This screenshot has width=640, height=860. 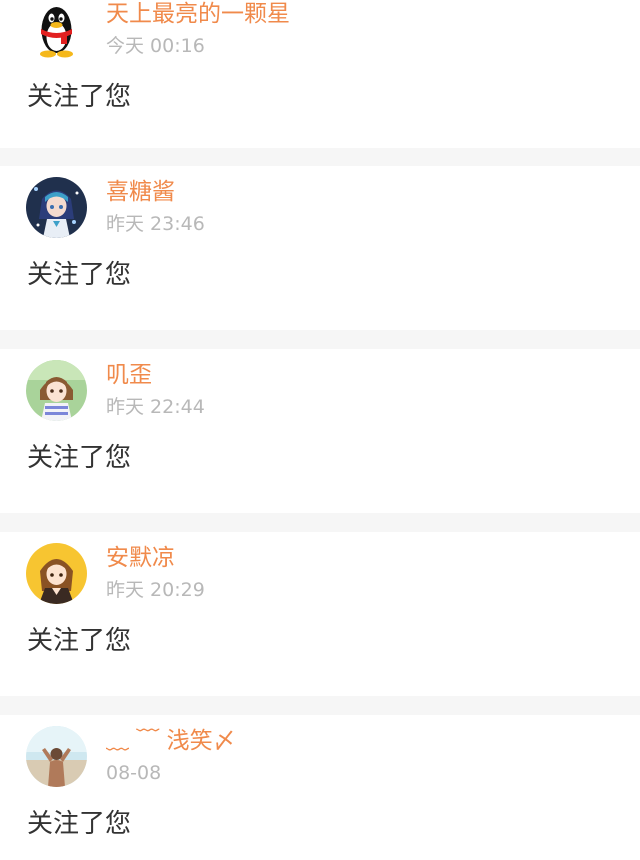 What do you see at coordinates (155, 407) in the screenshot?
I see `timestamp: 昨天 22:44` at bounding box center [155, 407].